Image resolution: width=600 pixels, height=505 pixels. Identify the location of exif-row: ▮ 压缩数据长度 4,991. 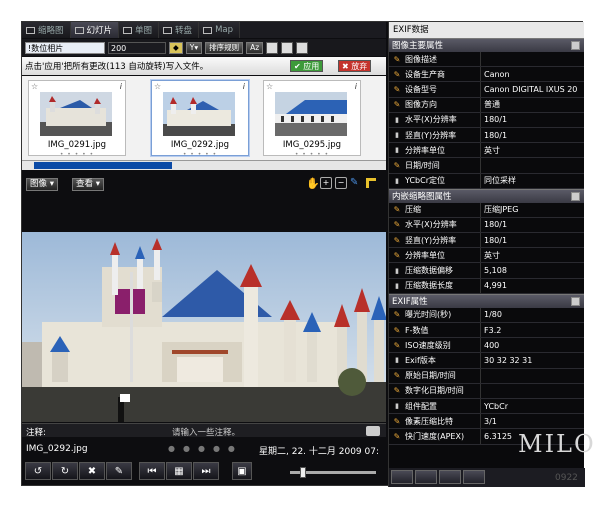
(486, 286).